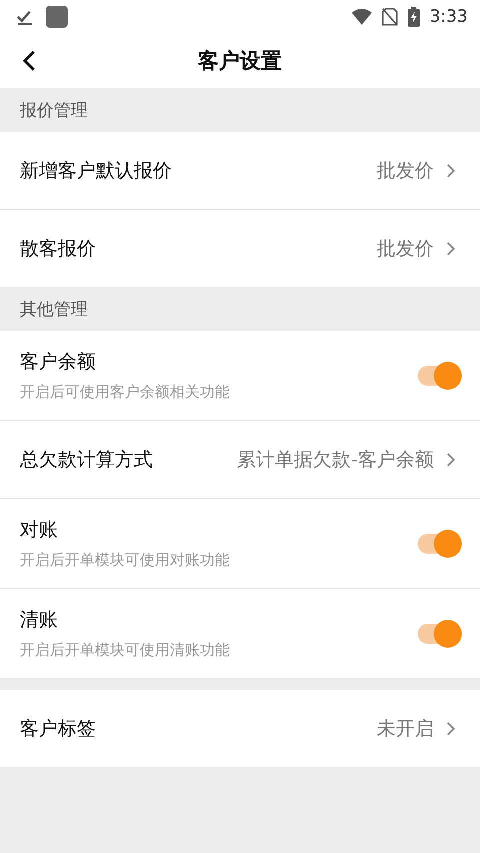  What do you see at coordinates (125, 650) in the screenshot?
I see `setting-description: 开启后开单模块可使用清账功能` at bounding box center [125, 650].